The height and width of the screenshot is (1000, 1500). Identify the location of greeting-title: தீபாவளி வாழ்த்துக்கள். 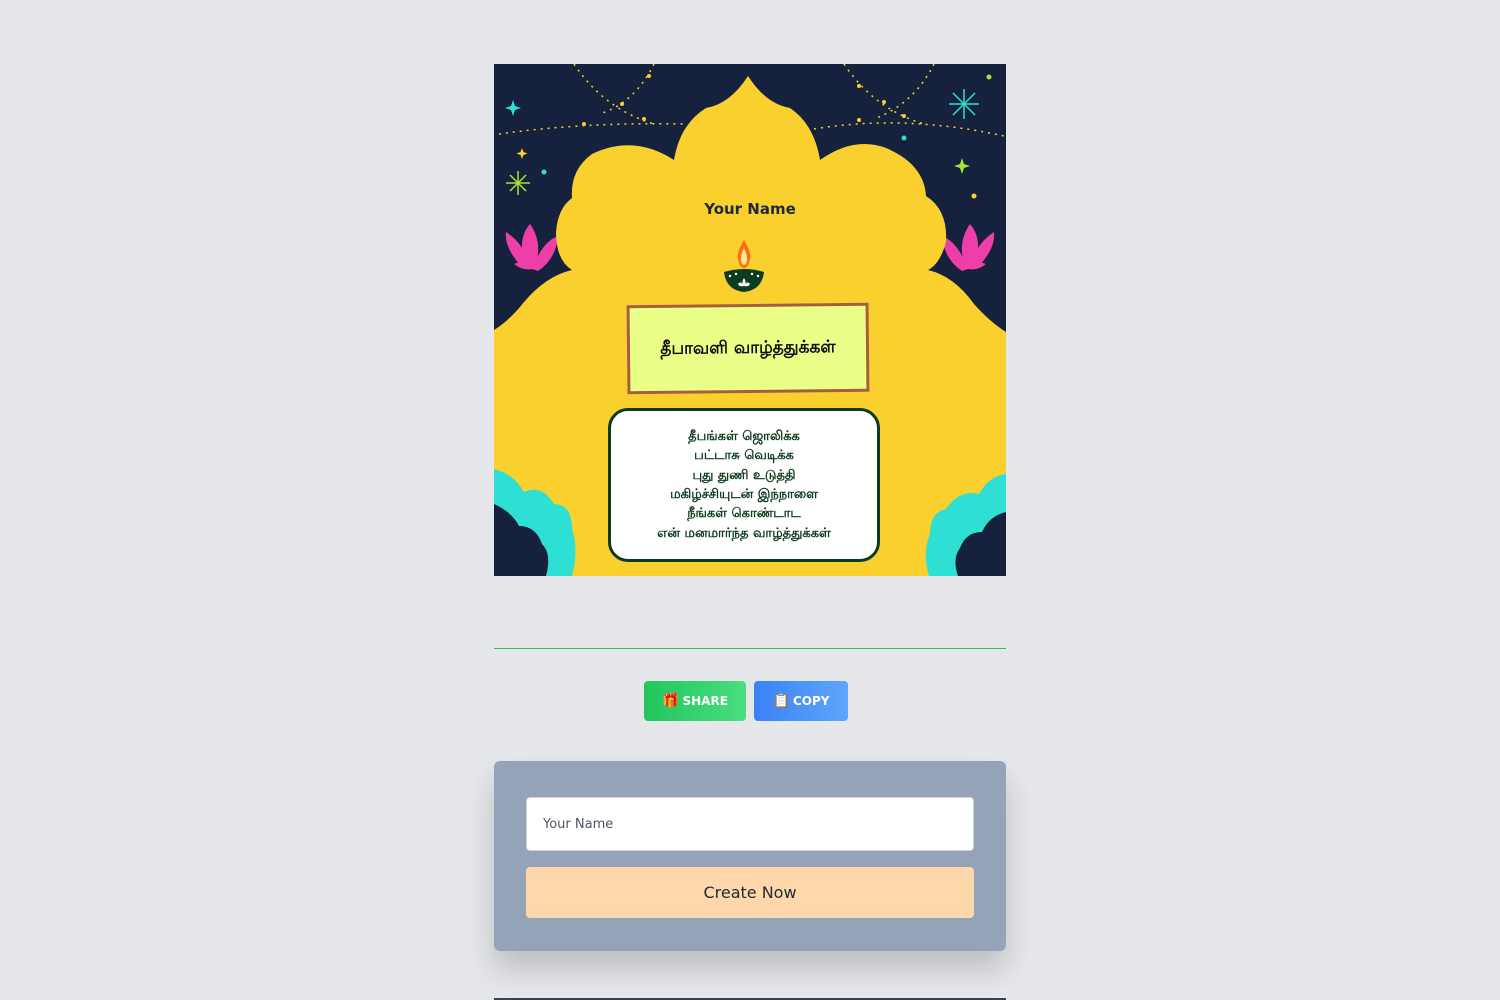
(748, 348).